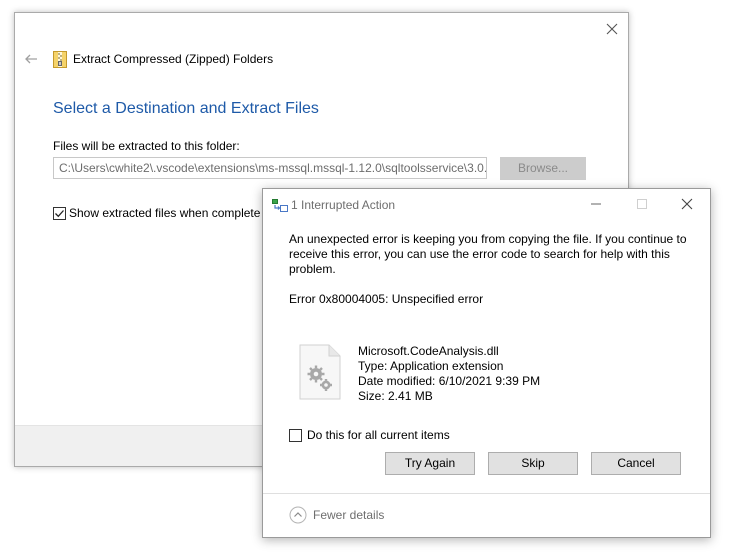  What do you see at coordinates (636, 463) in the screenshot?
I see `cancel-button: Cancel` at bounding box center [636, 463].